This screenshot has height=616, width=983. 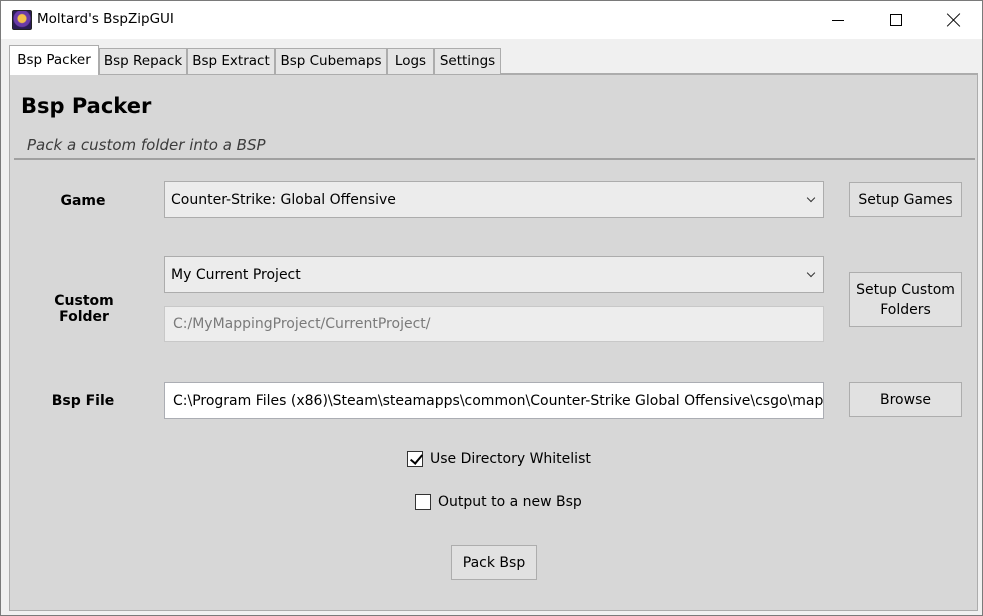 What do you see at coordinates (143, 61) in the screenshot?
I see `tab-bsp-repack: Bsp Repack` at bounding box center [143, 61].